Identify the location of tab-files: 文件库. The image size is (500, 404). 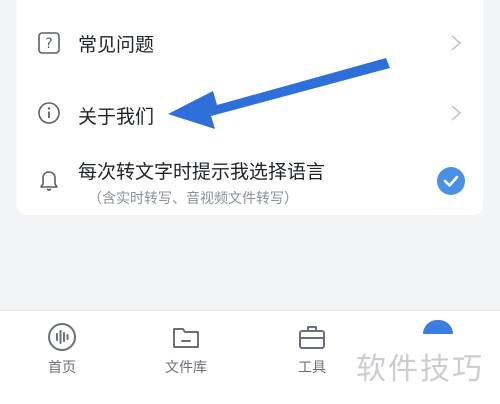
(186, 357).